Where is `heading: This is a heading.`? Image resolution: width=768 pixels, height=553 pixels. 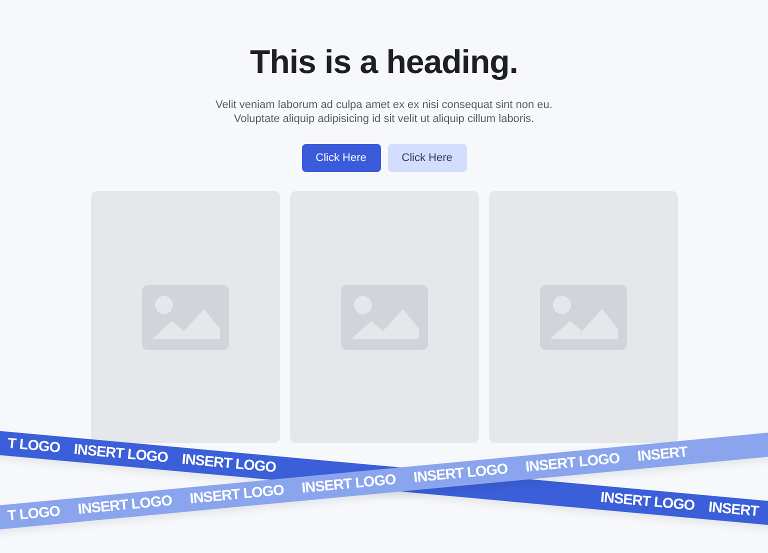 heading: This is a heading. is located at coordinates (384, 62).